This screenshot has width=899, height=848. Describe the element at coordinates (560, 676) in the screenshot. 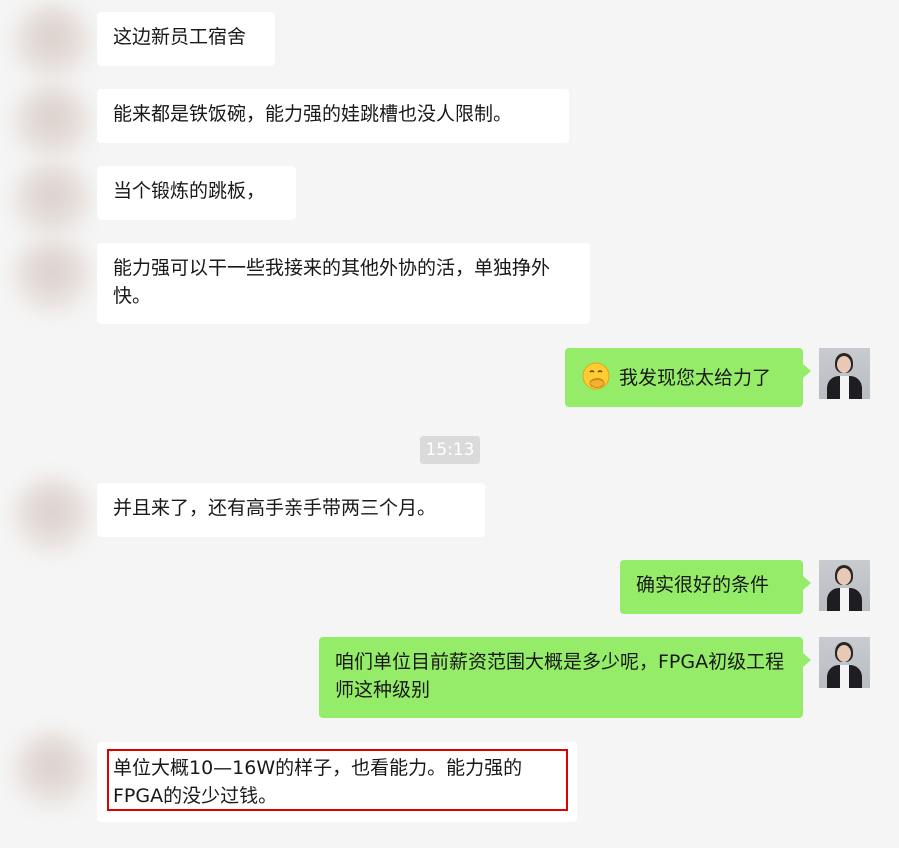

I see `message-text: 咱们单位目前薪资范围大概是多少呢，FPGA初级工程师这种级别` at that location.